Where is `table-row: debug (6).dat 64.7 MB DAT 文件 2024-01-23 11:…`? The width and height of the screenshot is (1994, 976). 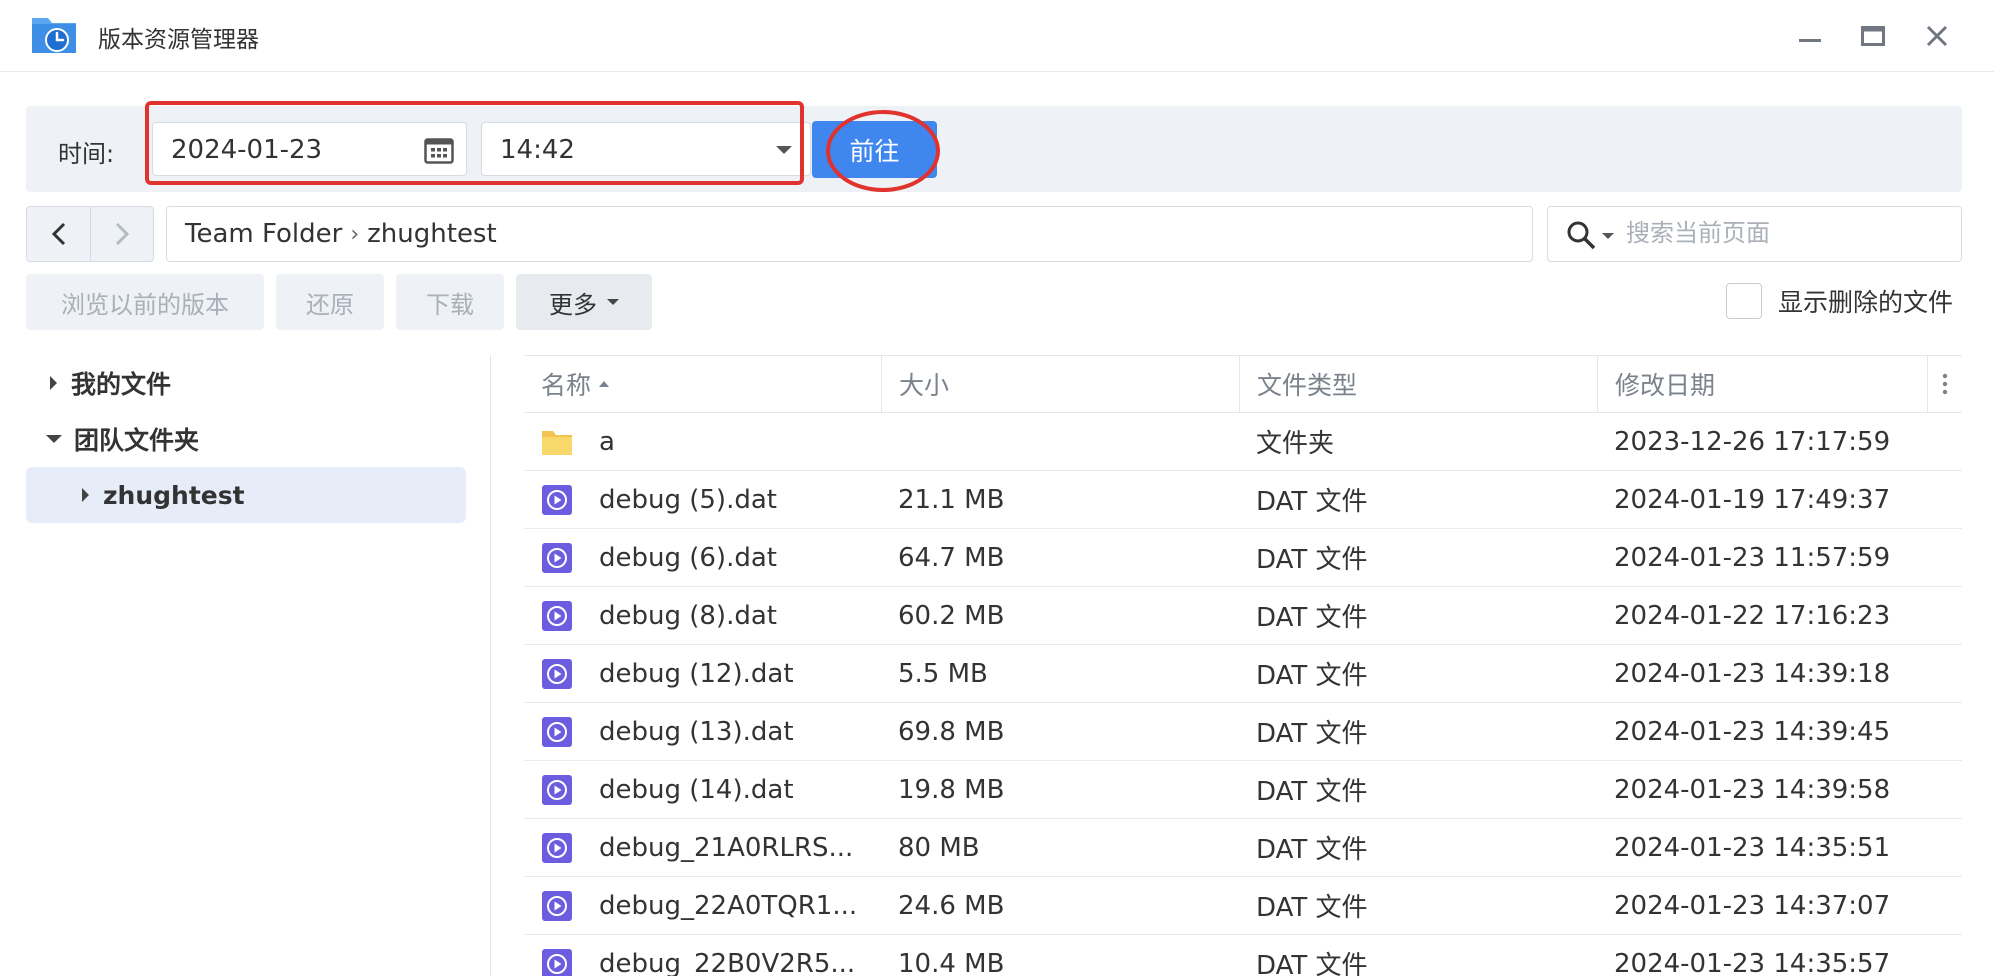 table-row: debug (6).dat 64.7 MB DAT 文件 2024-01-23 11:… is located at coordinates (1243, 558).